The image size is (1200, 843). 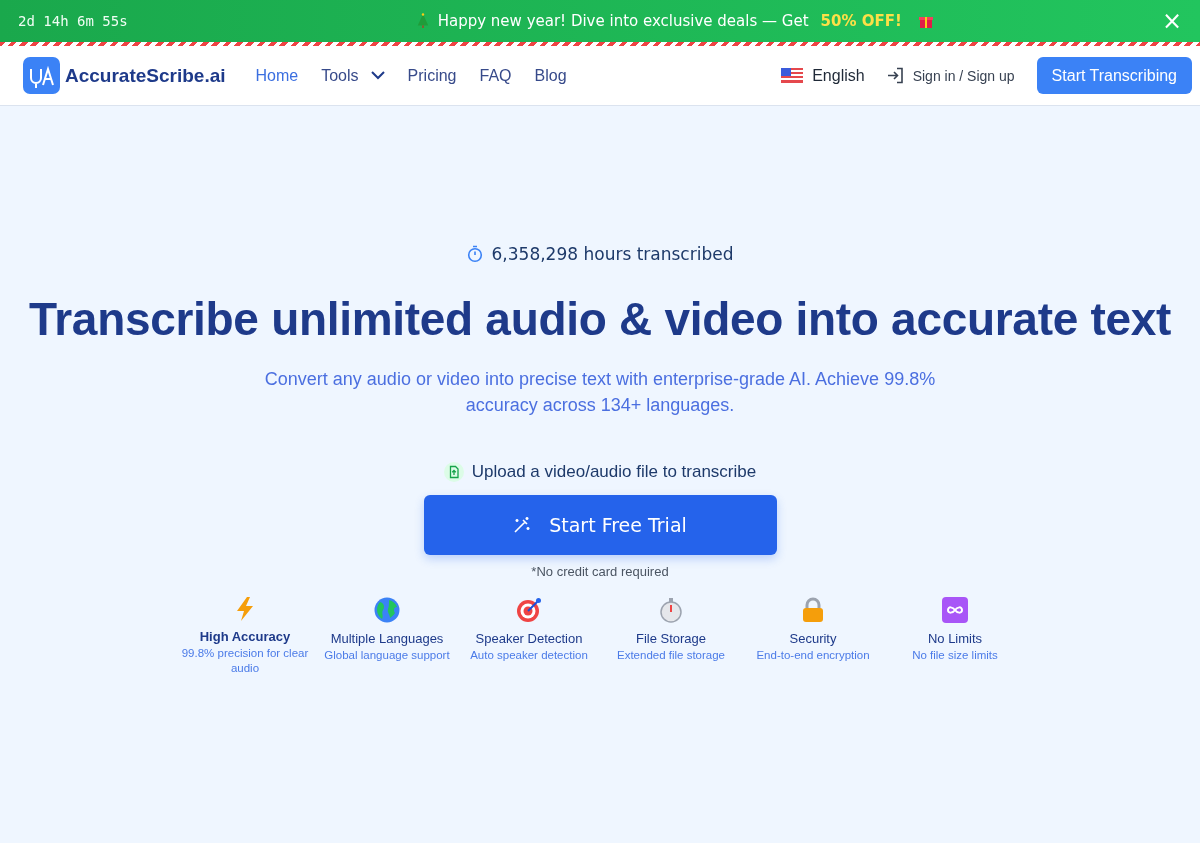 I want to click on feature-title: File Storage, so click(x=671, y=638).